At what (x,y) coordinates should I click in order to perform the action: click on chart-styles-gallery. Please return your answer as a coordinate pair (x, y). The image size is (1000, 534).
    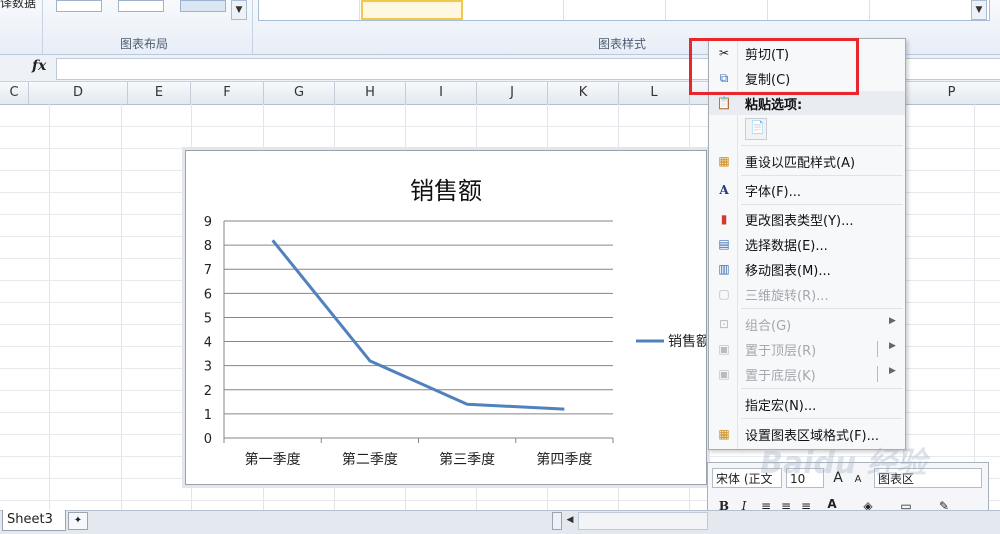
    Looking at the image, I should click on (624, 10).